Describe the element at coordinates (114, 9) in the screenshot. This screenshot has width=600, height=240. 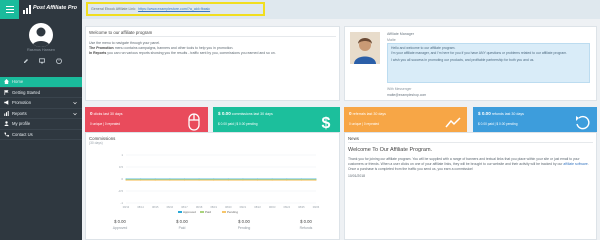
I see `affiliate-link-label: General Ebook Affiliate Link:` at that location.